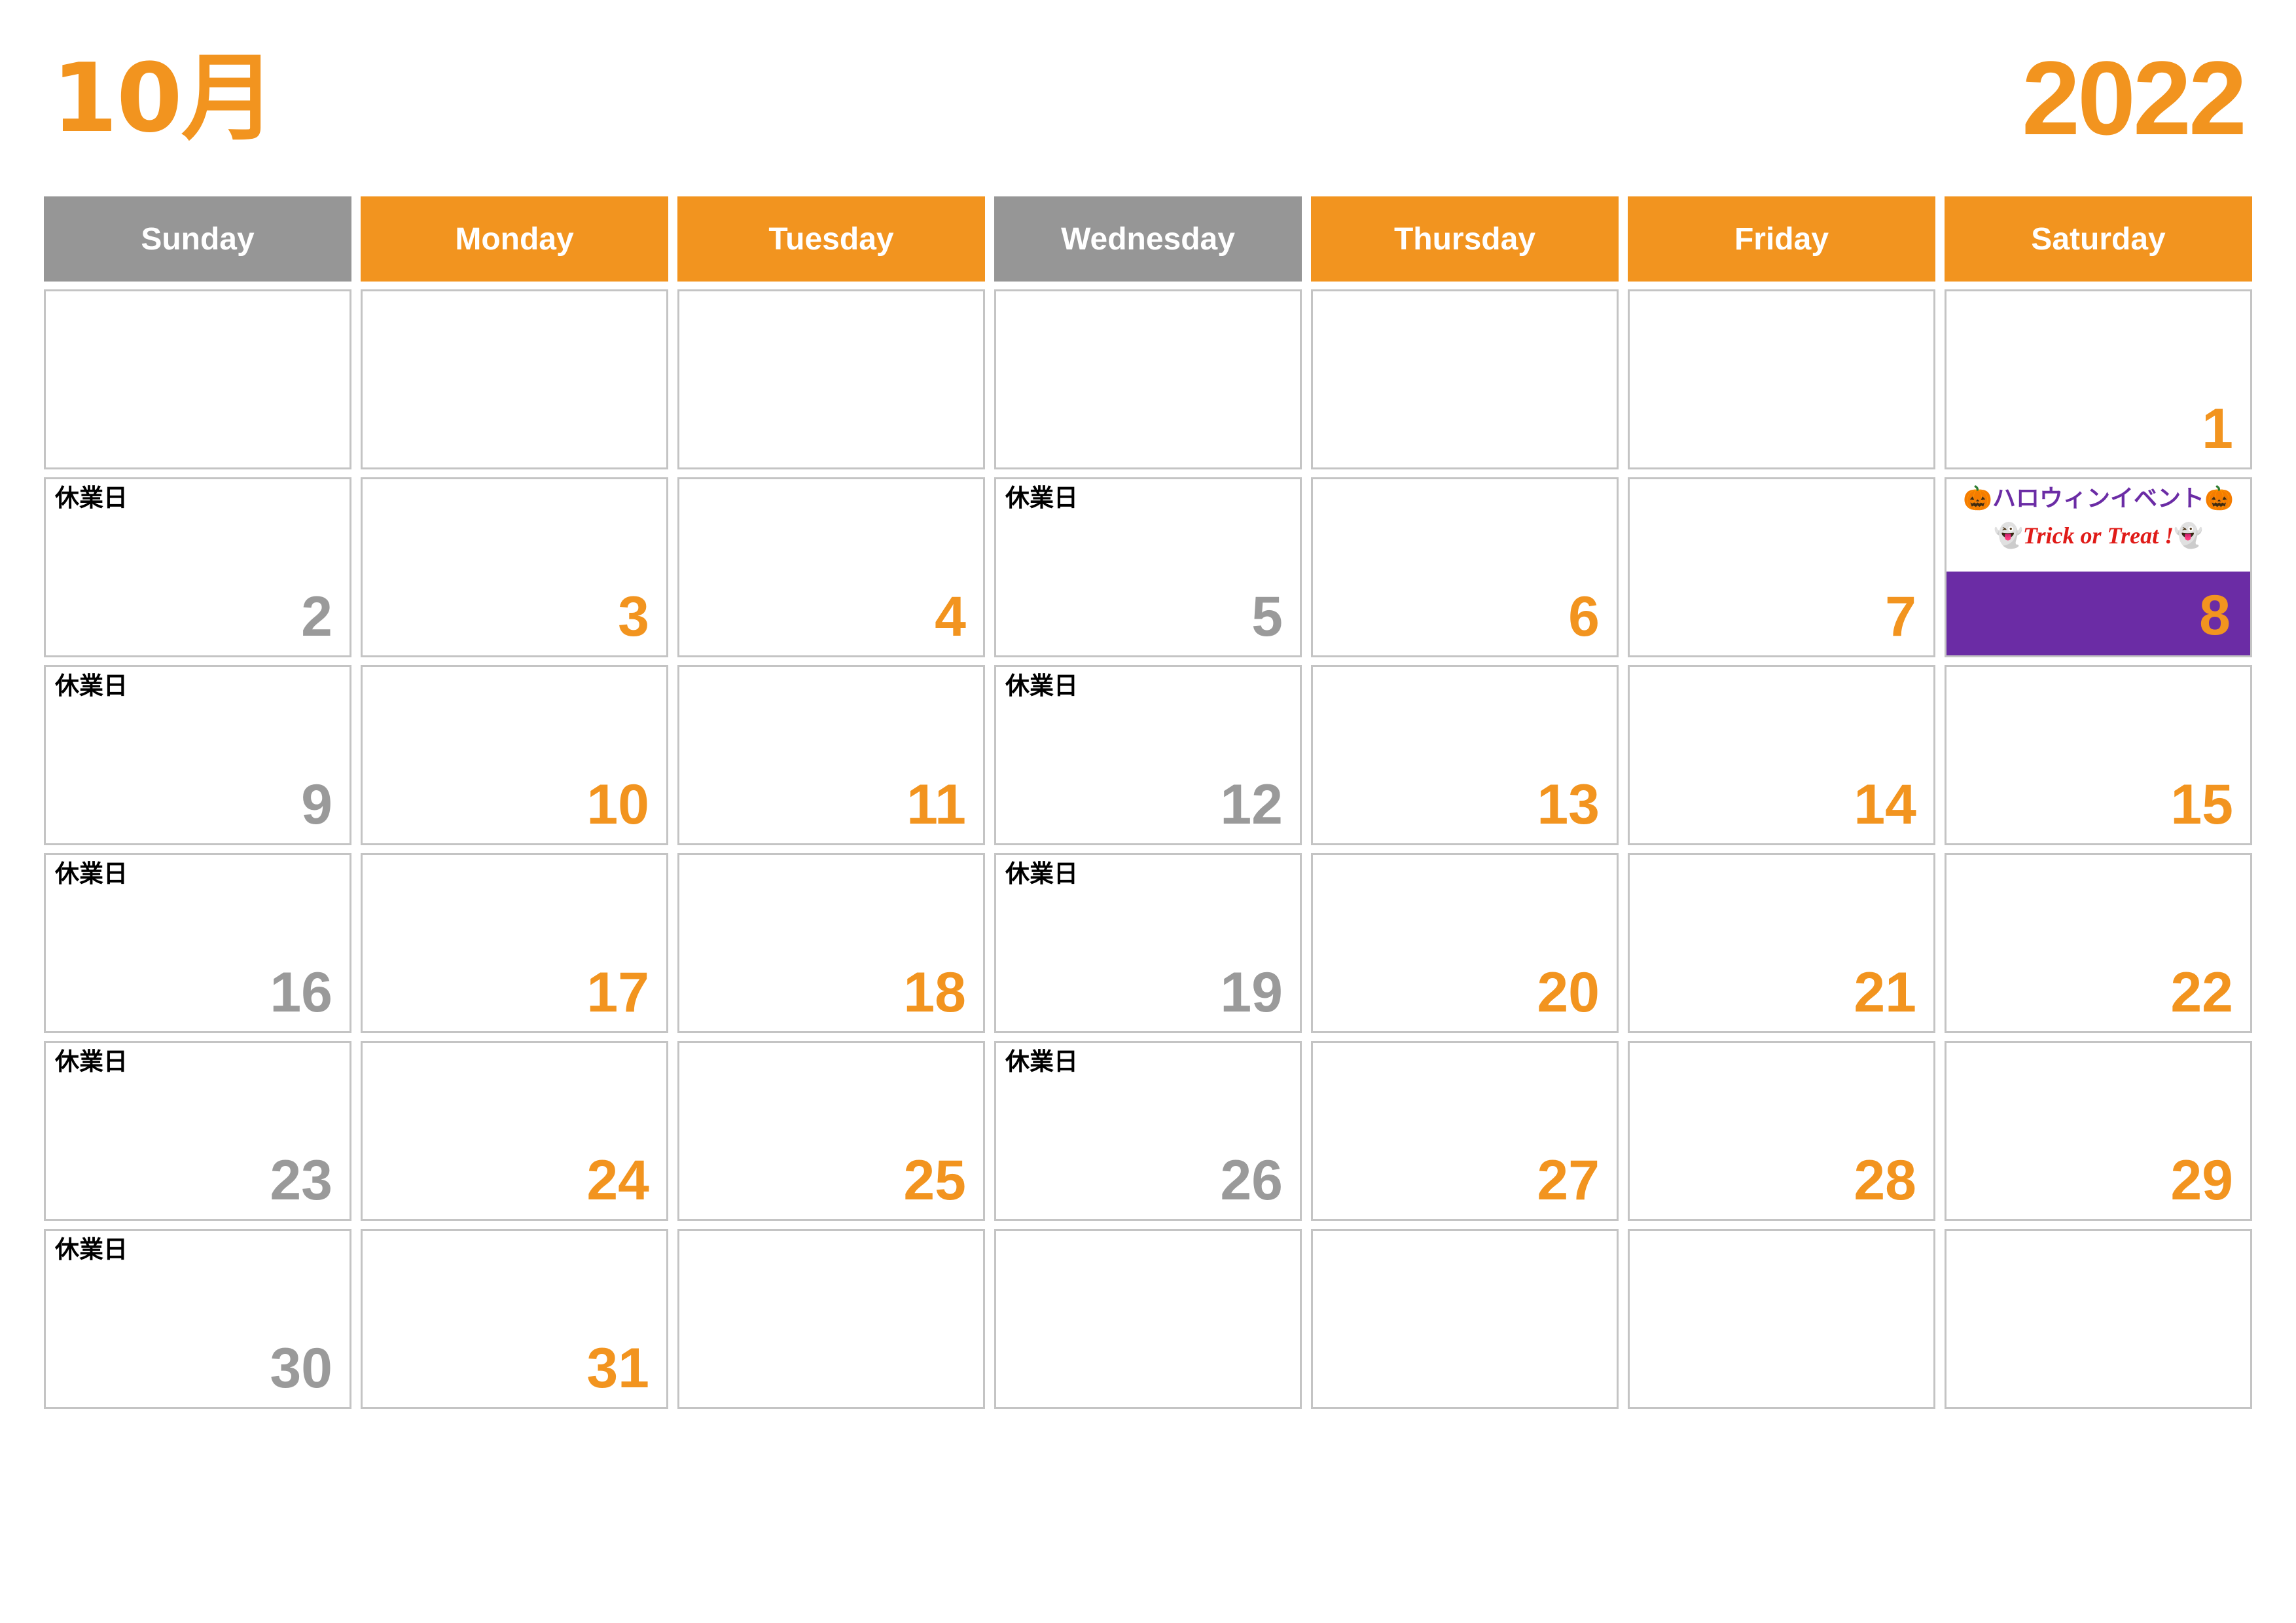 The height and width of the screenshot is (1623, 2296). What do you see at coordinates (1465, 1131) in the screenshot?
I see `day-cell: 27` at bounding box center [1465, 1131].